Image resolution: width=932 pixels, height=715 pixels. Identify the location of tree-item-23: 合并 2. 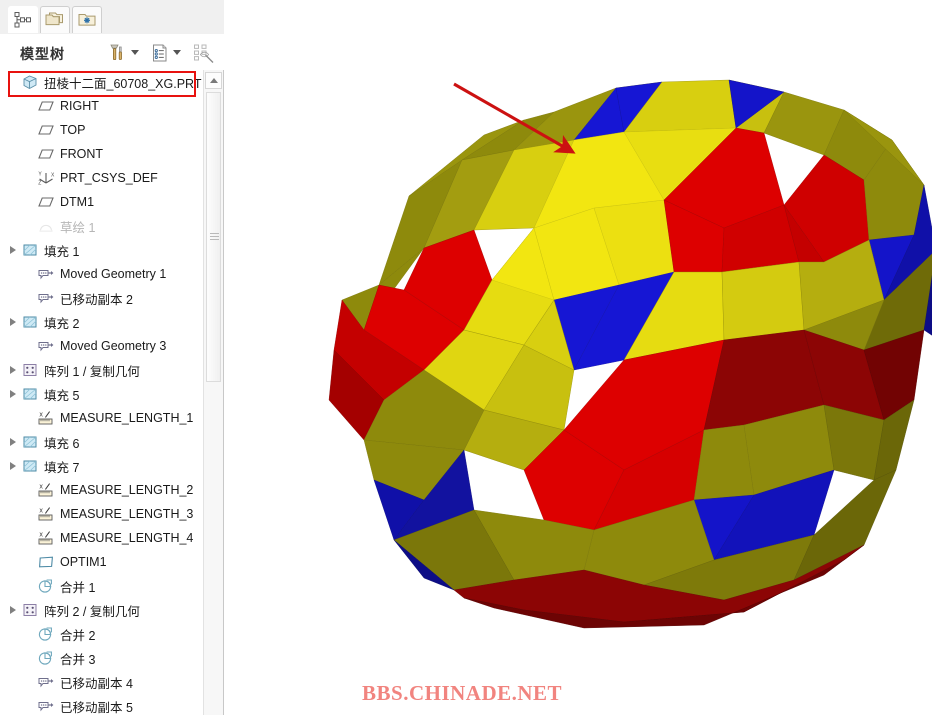
(101, 634).